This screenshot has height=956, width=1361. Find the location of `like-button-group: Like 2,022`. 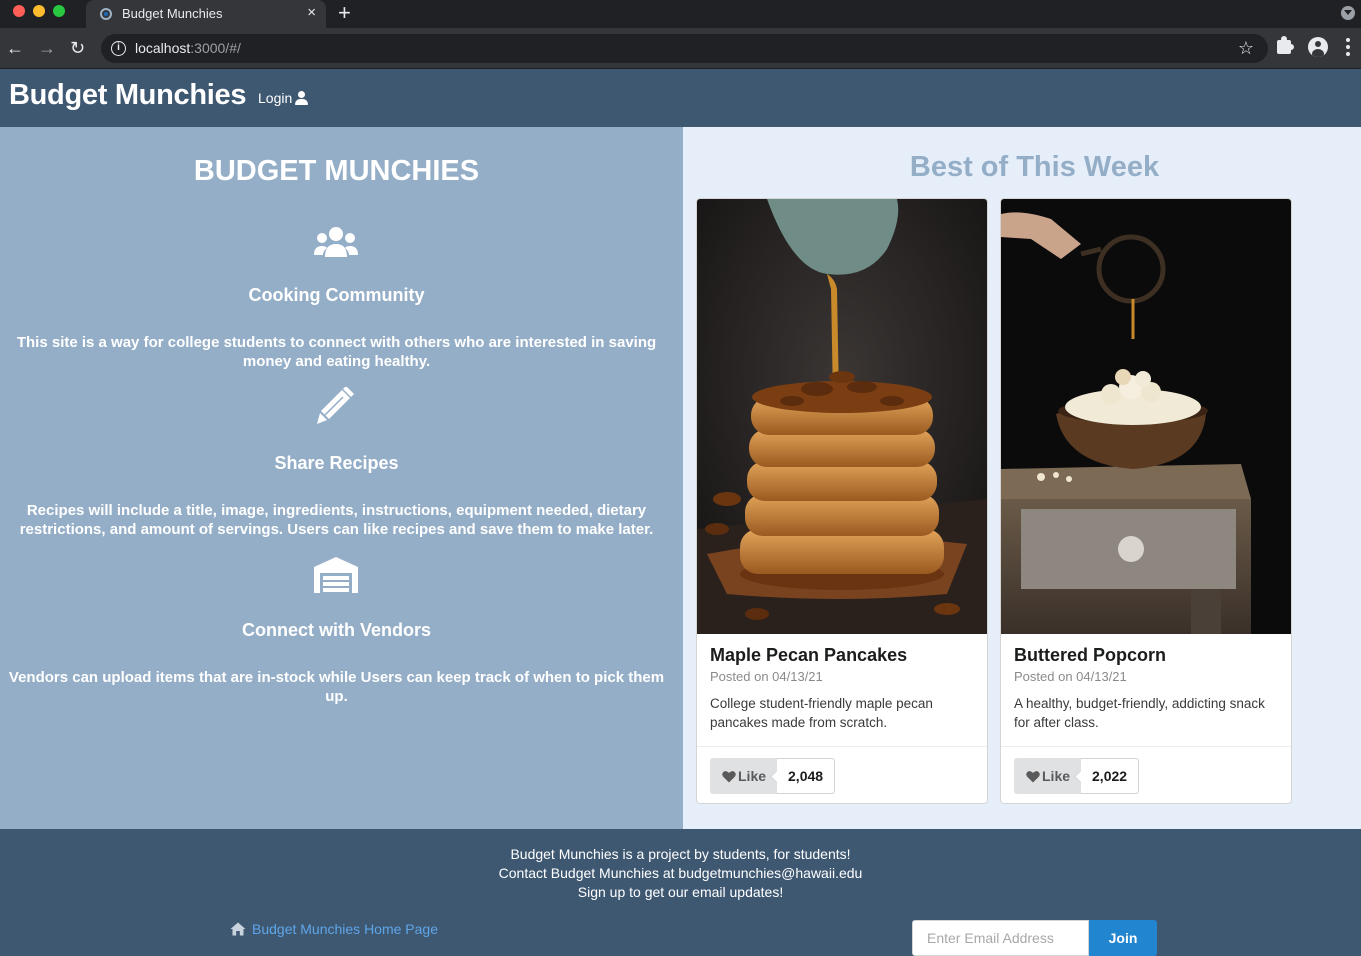

like-button-group: Like 2,022 is located at coordinates (1077, 776).